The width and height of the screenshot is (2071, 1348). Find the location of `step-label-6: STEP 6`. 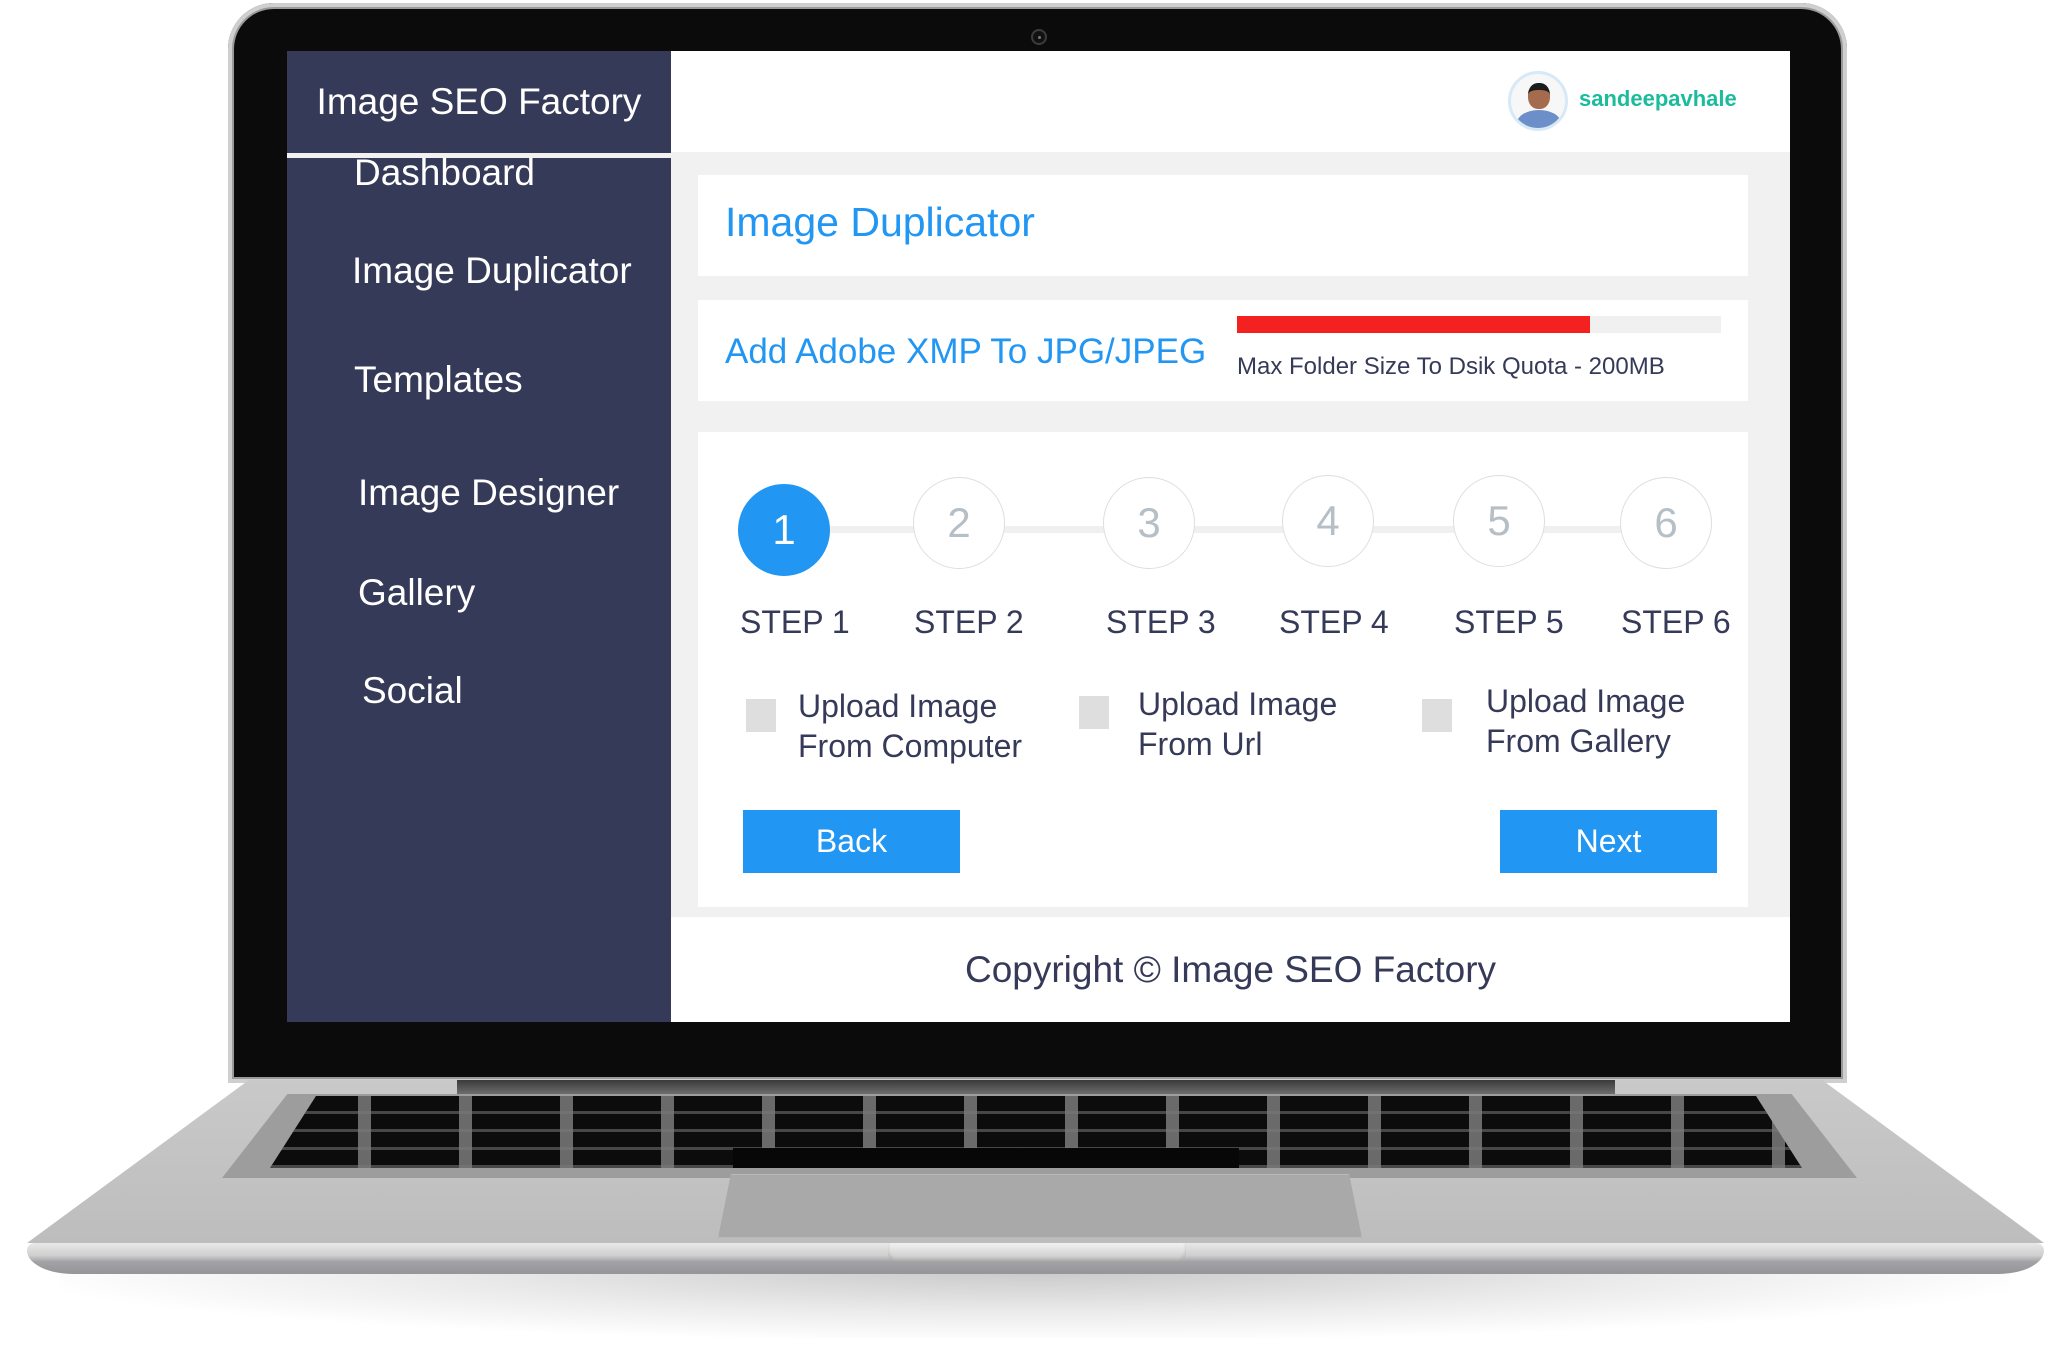

step-label-6: STEP 6 is located at coordinates (1676, 622).